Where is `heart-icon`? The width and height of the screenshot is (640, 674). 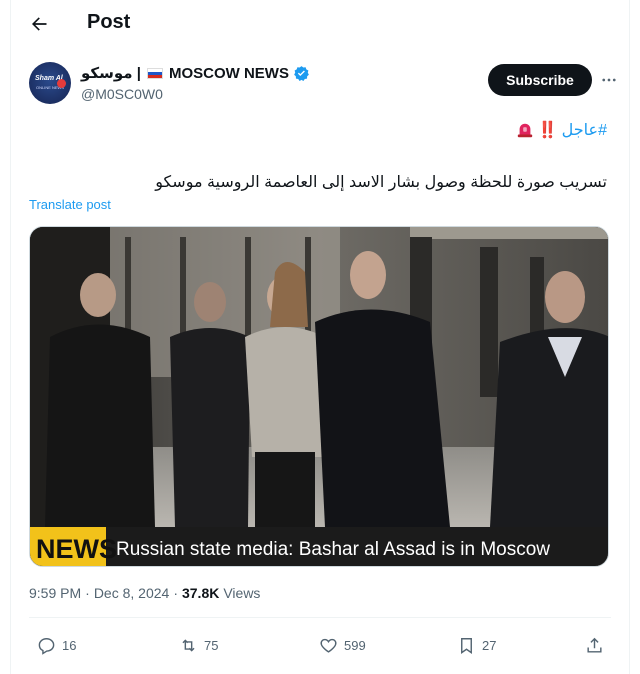
heart-icon is located at coordinates (328, 645).